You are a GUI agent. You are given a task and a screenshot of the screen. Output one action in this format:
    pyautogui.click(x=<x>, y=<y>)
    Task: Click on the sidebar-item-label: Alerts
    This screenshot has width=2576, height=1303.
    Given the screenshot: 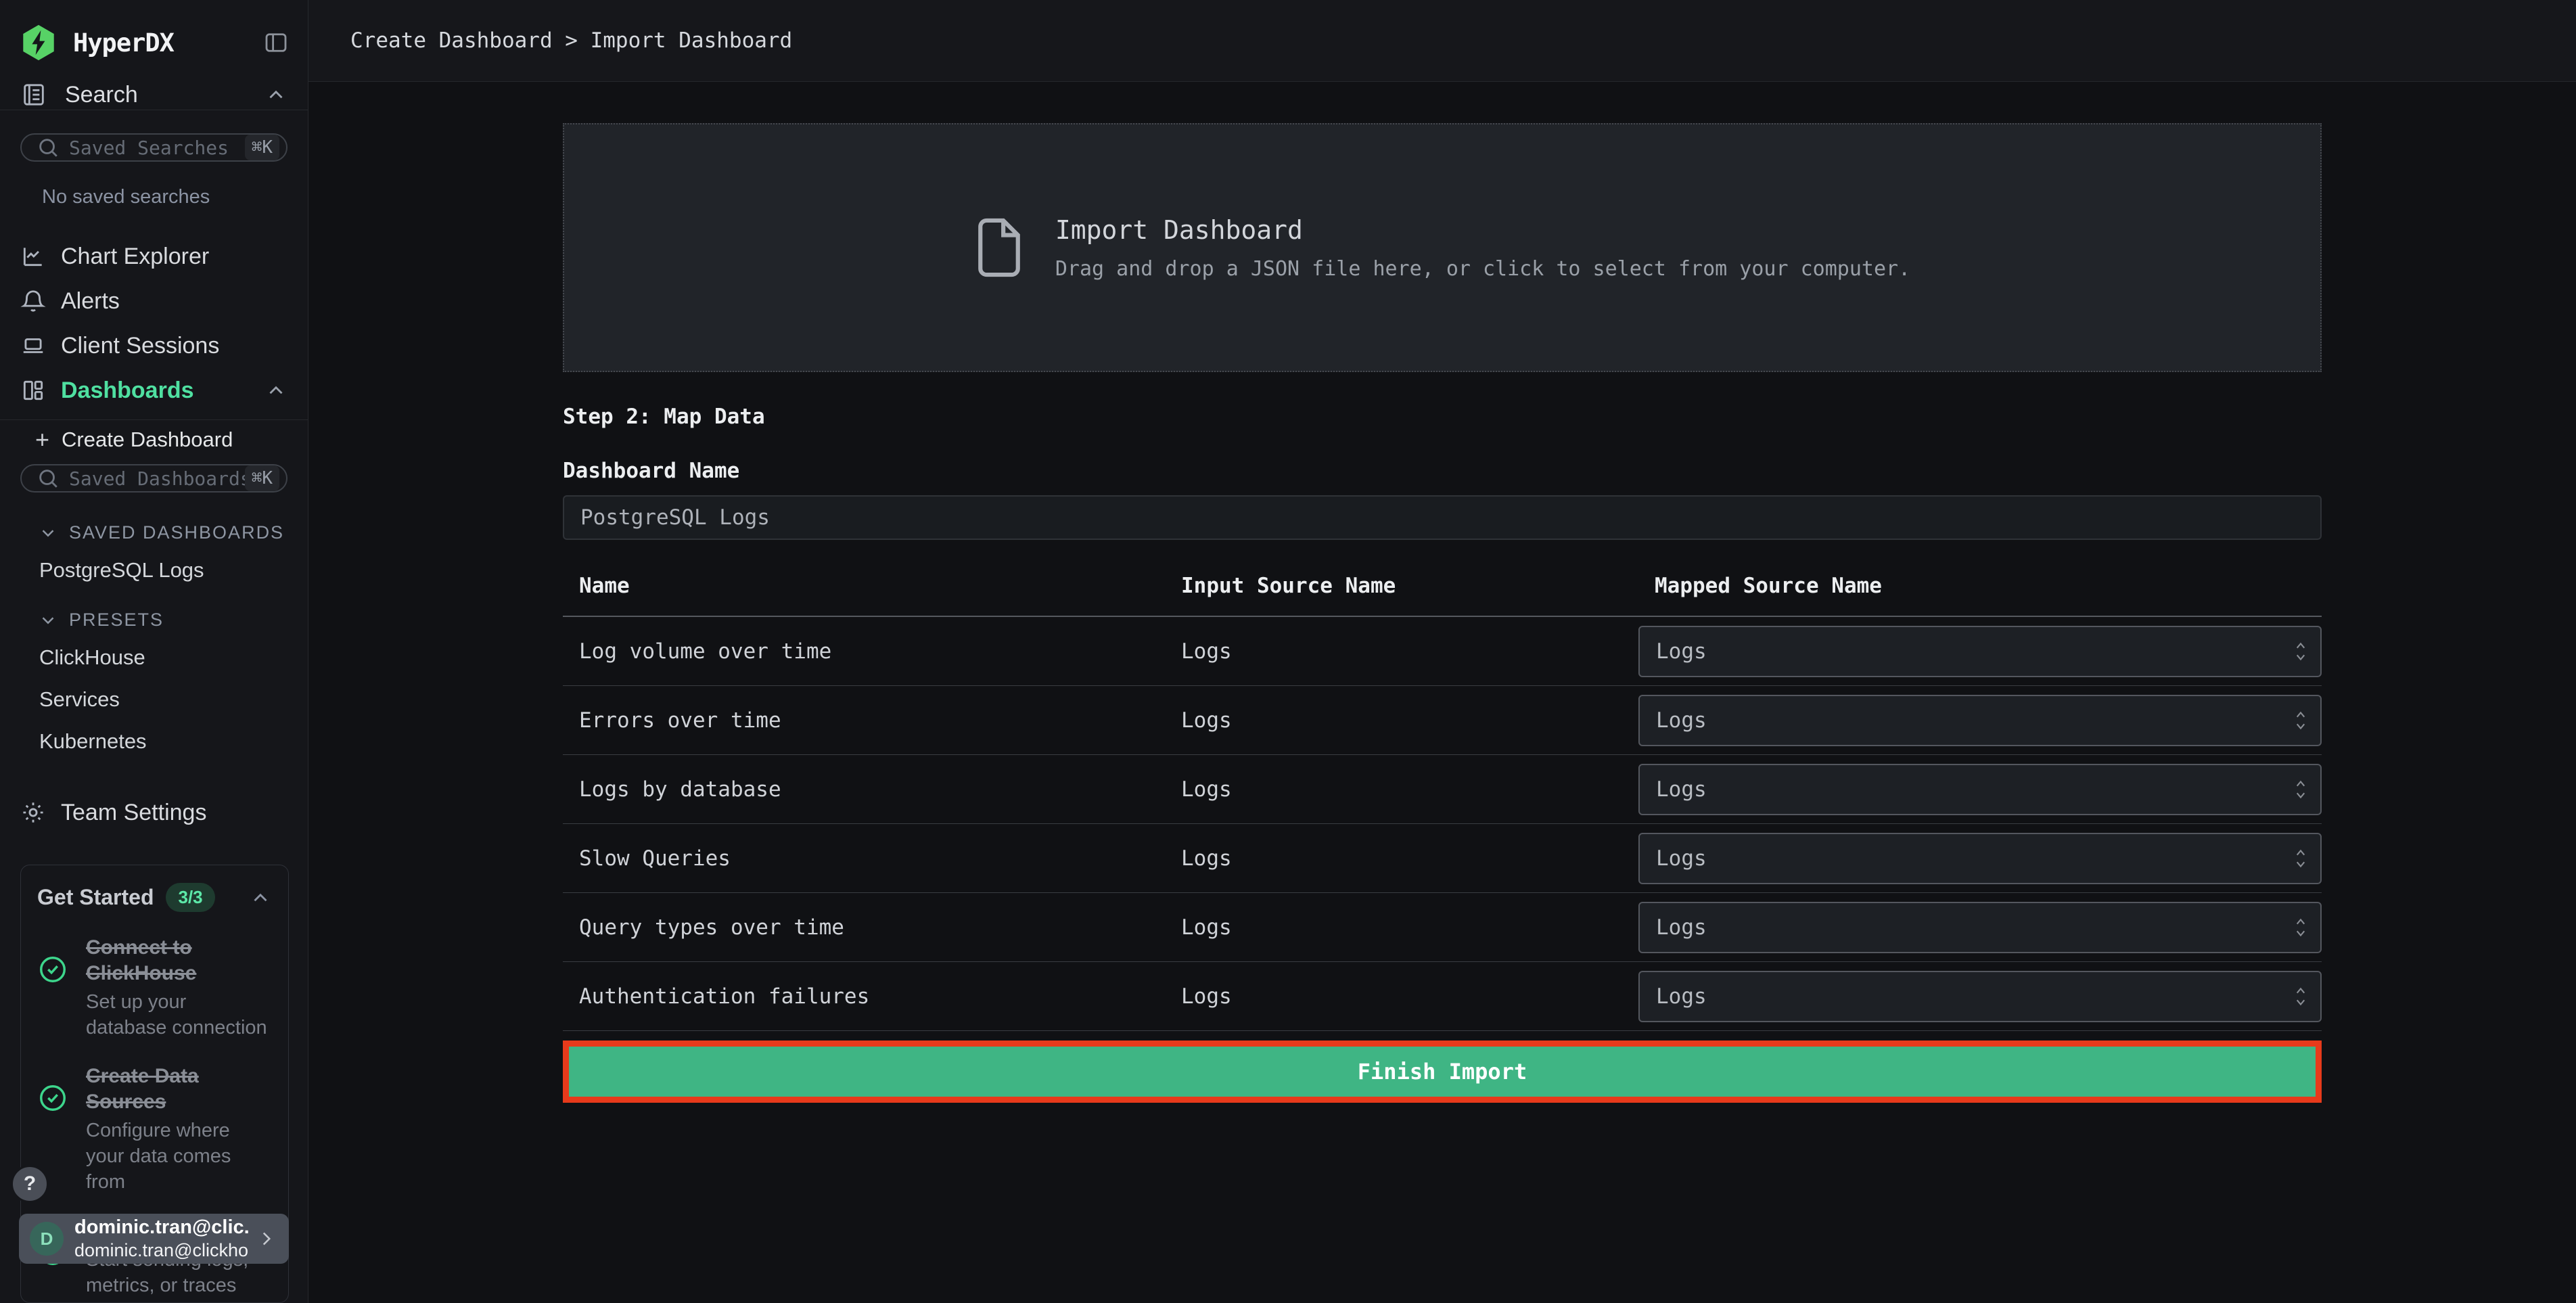 What is the action you would take?
    pyautogui.click(x=90, y=301)
    